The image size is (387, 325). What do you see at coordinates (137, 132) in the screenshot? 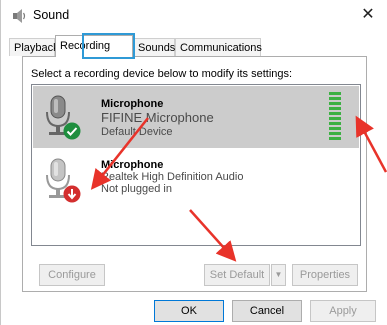
I see `device-status: Default Device` at bounding box center [137, 132].